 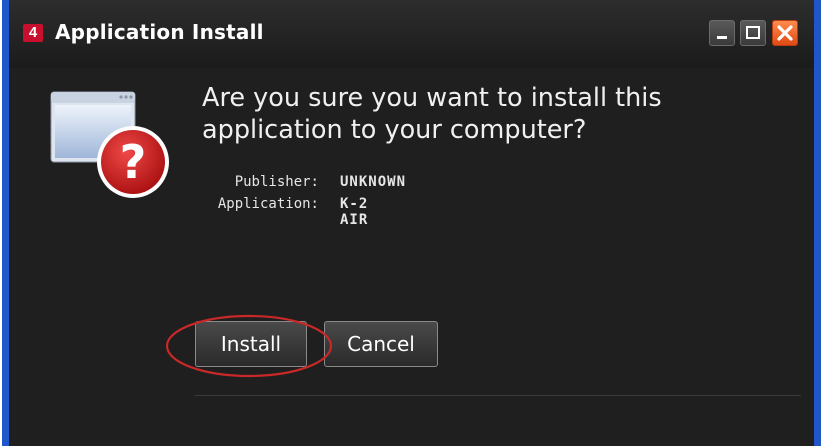 I want to click on publisher-label: Publisher:, so click(x=276, y=182).